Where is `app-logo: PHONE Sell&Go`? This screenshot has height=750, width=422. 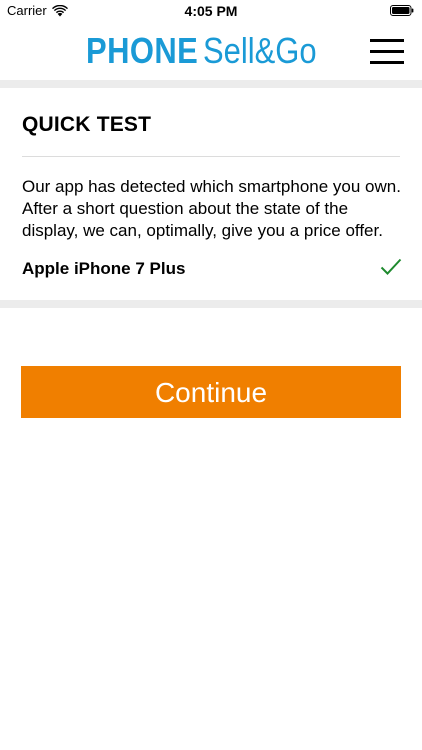
app-logo: PHONE Sell&Go is located at coordinates (210, 51).